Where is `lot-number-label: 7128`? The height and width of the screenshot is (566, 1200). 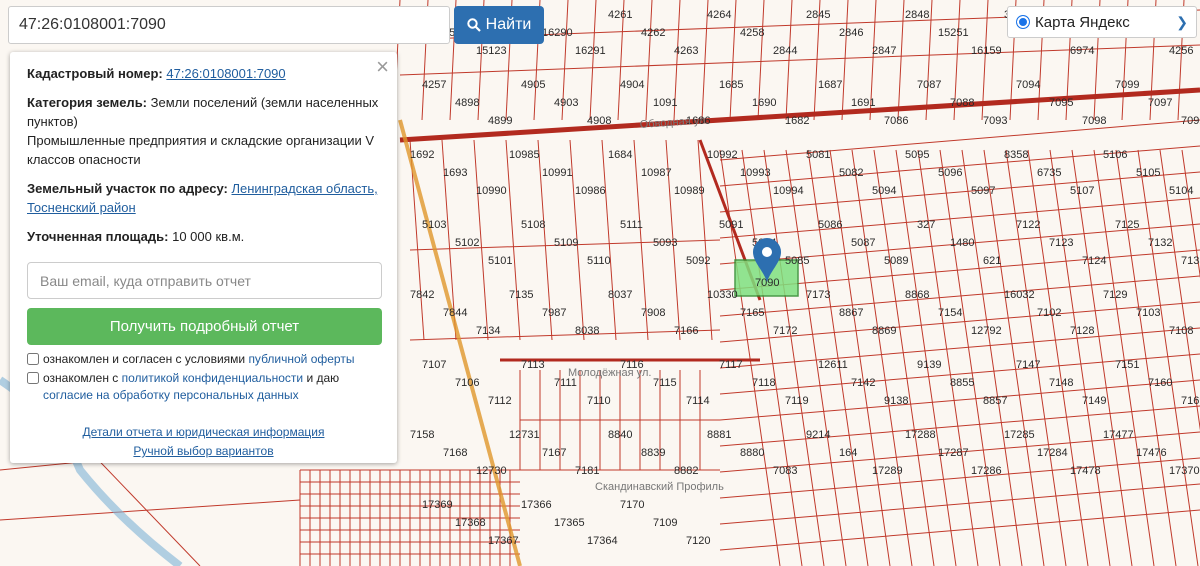 lot-number-label: 7128 is located at coordinates (1082, 331).